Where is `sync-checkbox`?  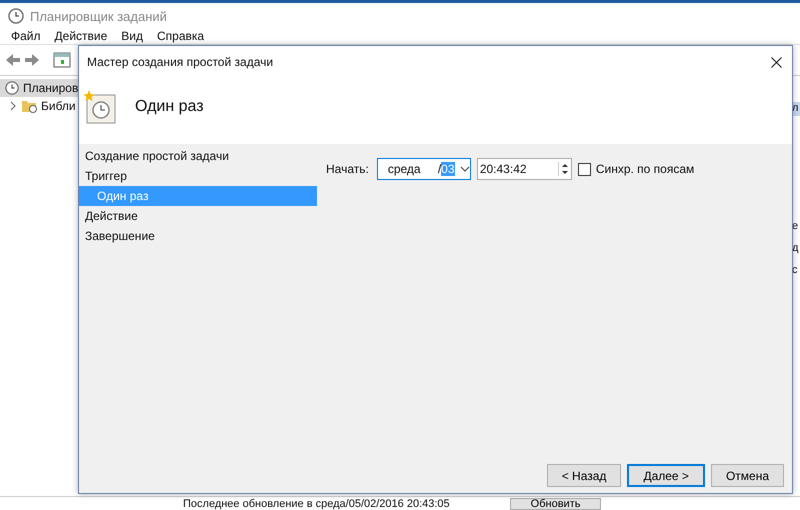 sync-checkbox is located at coordinates (584, 169).